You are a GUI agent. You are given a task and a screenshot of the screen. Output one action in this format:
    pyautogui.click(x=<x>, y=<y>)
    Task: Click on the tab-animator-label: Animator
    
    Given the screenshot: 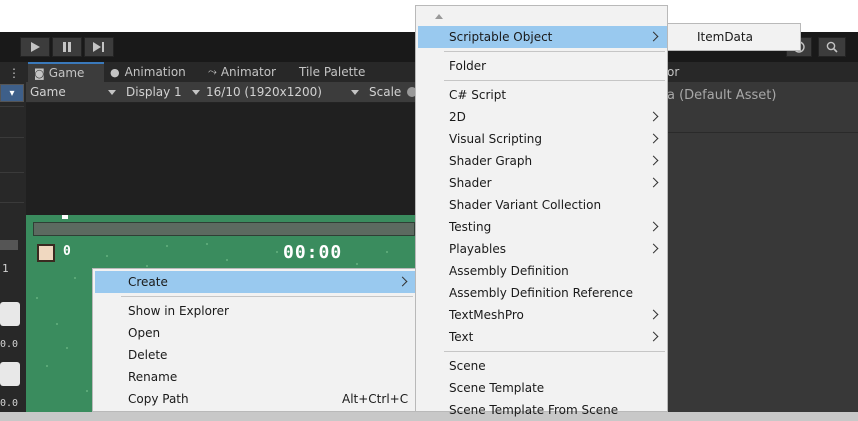 What is the action you would take?
    pyautogui.click(x=248, y=72)
    